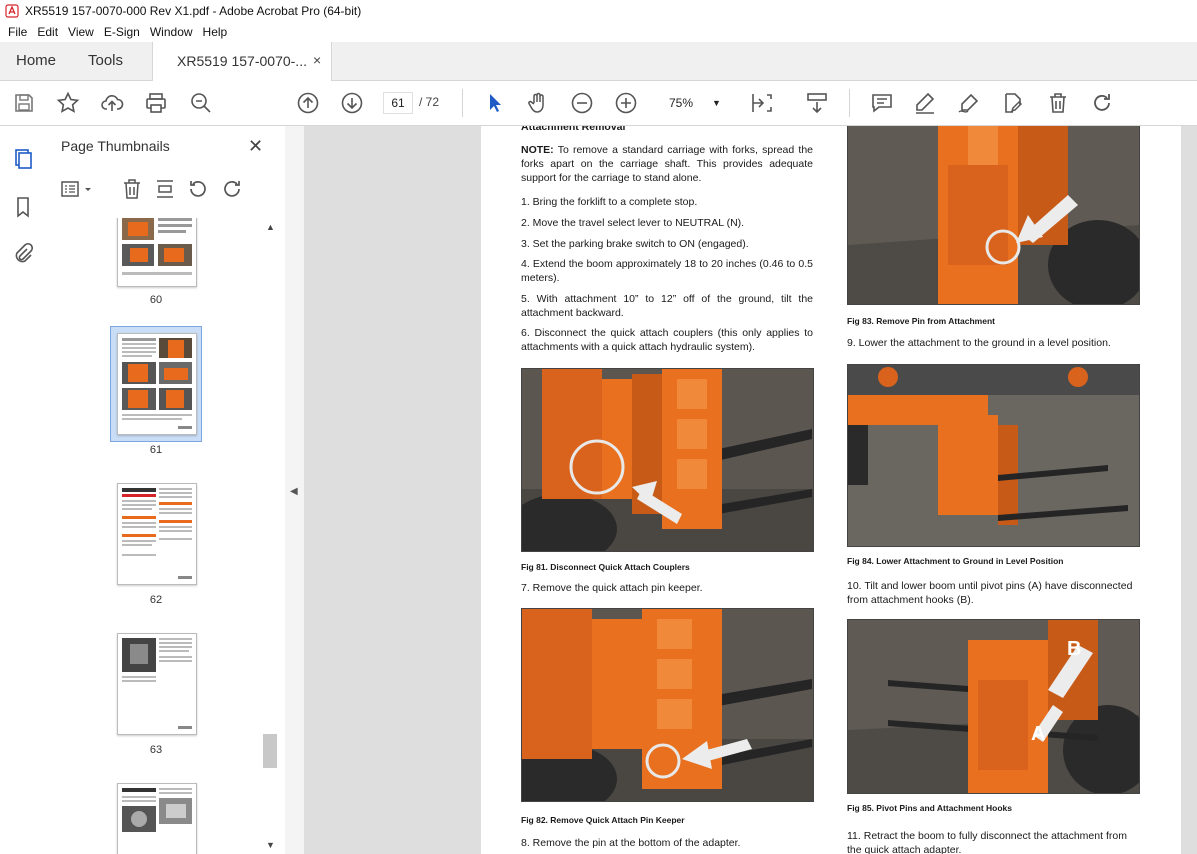 This screenshot has height=854, width=1197. What do you see at coordinates (929, 808) in the screenshot?
I see `figure-85-caption: Fig 85. Pivot Pins and Attachment Hooks` at bounding box center [929, 808].